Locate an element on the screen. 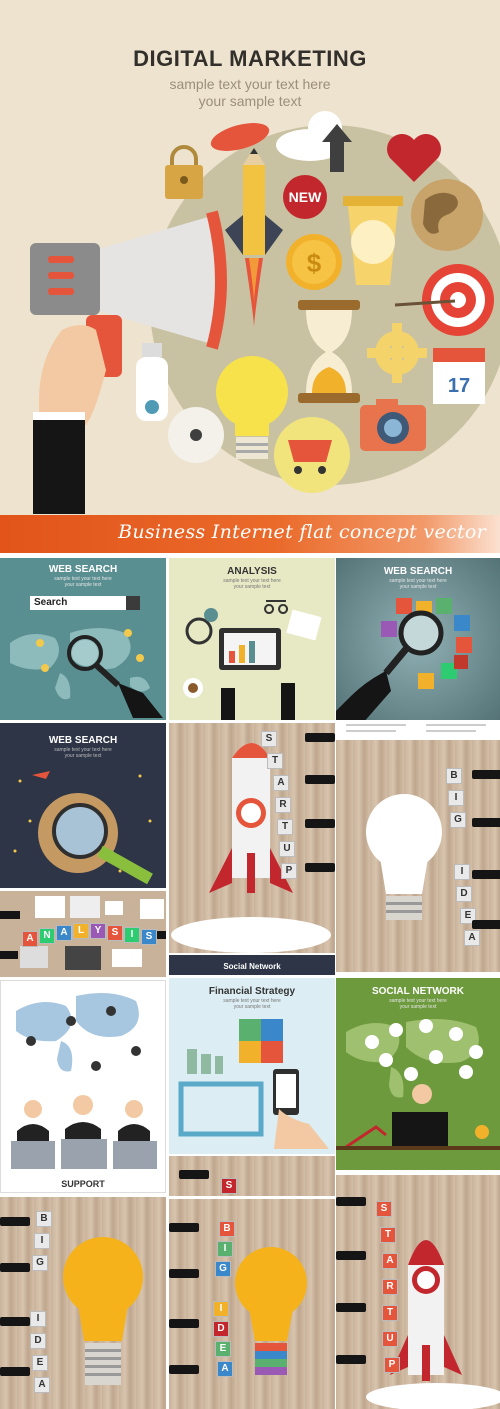 The height and width of the screenshot is (1409, 500). shopping-cart-icon is located at coordinates (312, 455).